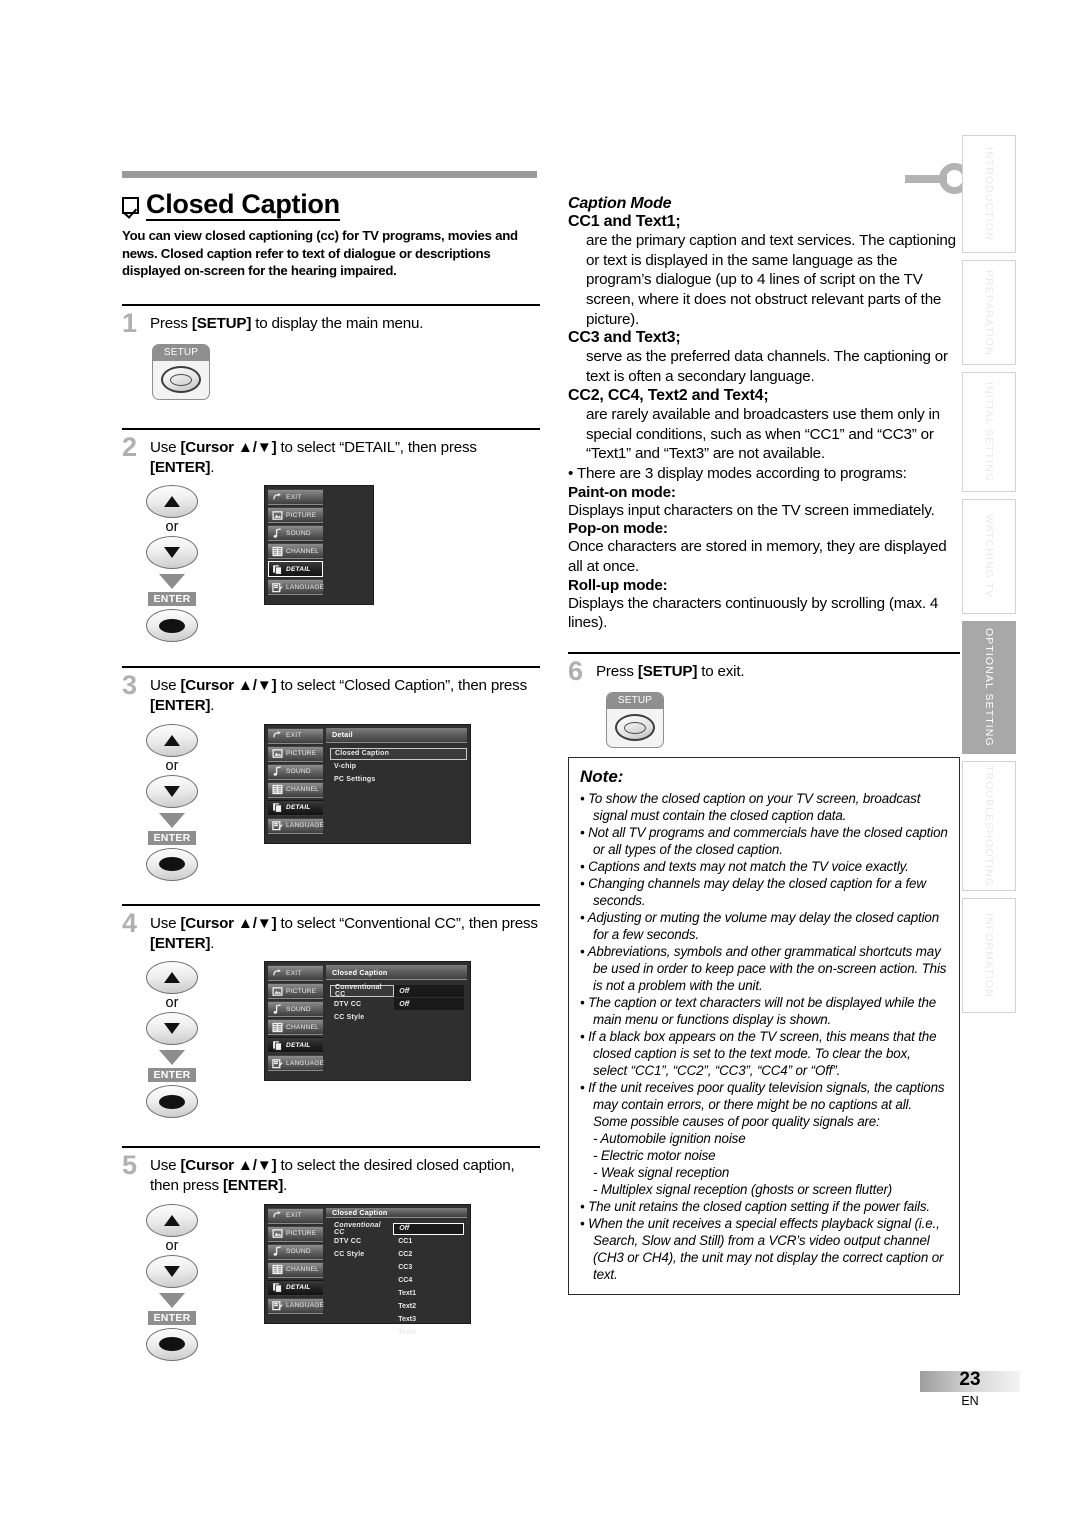  What do you see at coordinates (989, 312) in the screenshot?
I see `section-tab-preparation: PREPARATION` at bounding box center [989, 312].